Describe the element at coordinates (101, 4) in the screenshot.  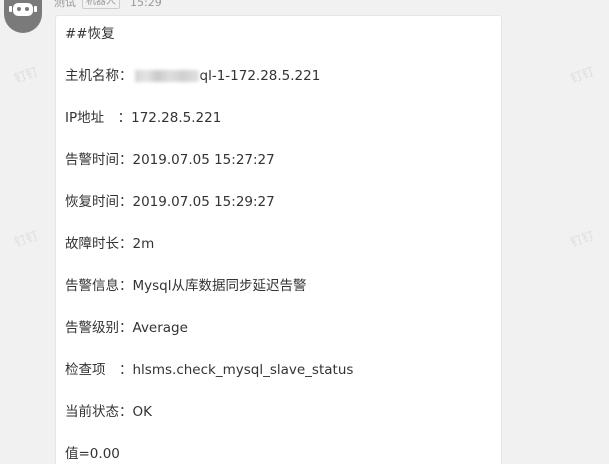
I see `robot-tag: 机器人` at that location.